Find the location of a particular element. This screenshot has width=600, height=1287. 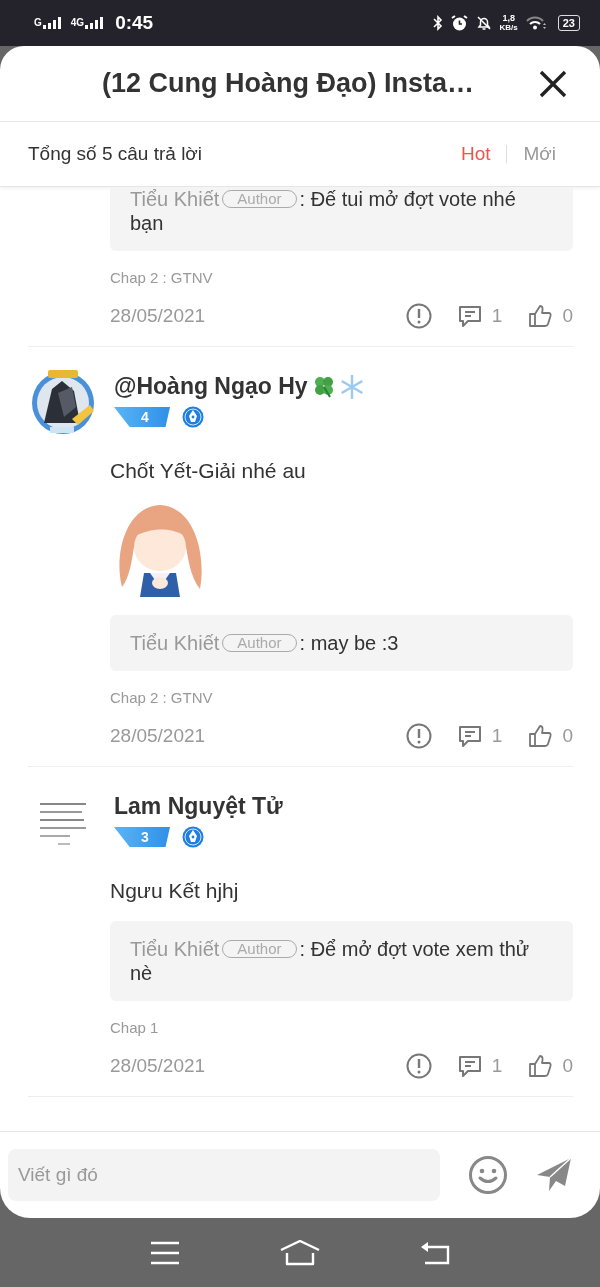

home-icon is located at coordinates (300, 1252).